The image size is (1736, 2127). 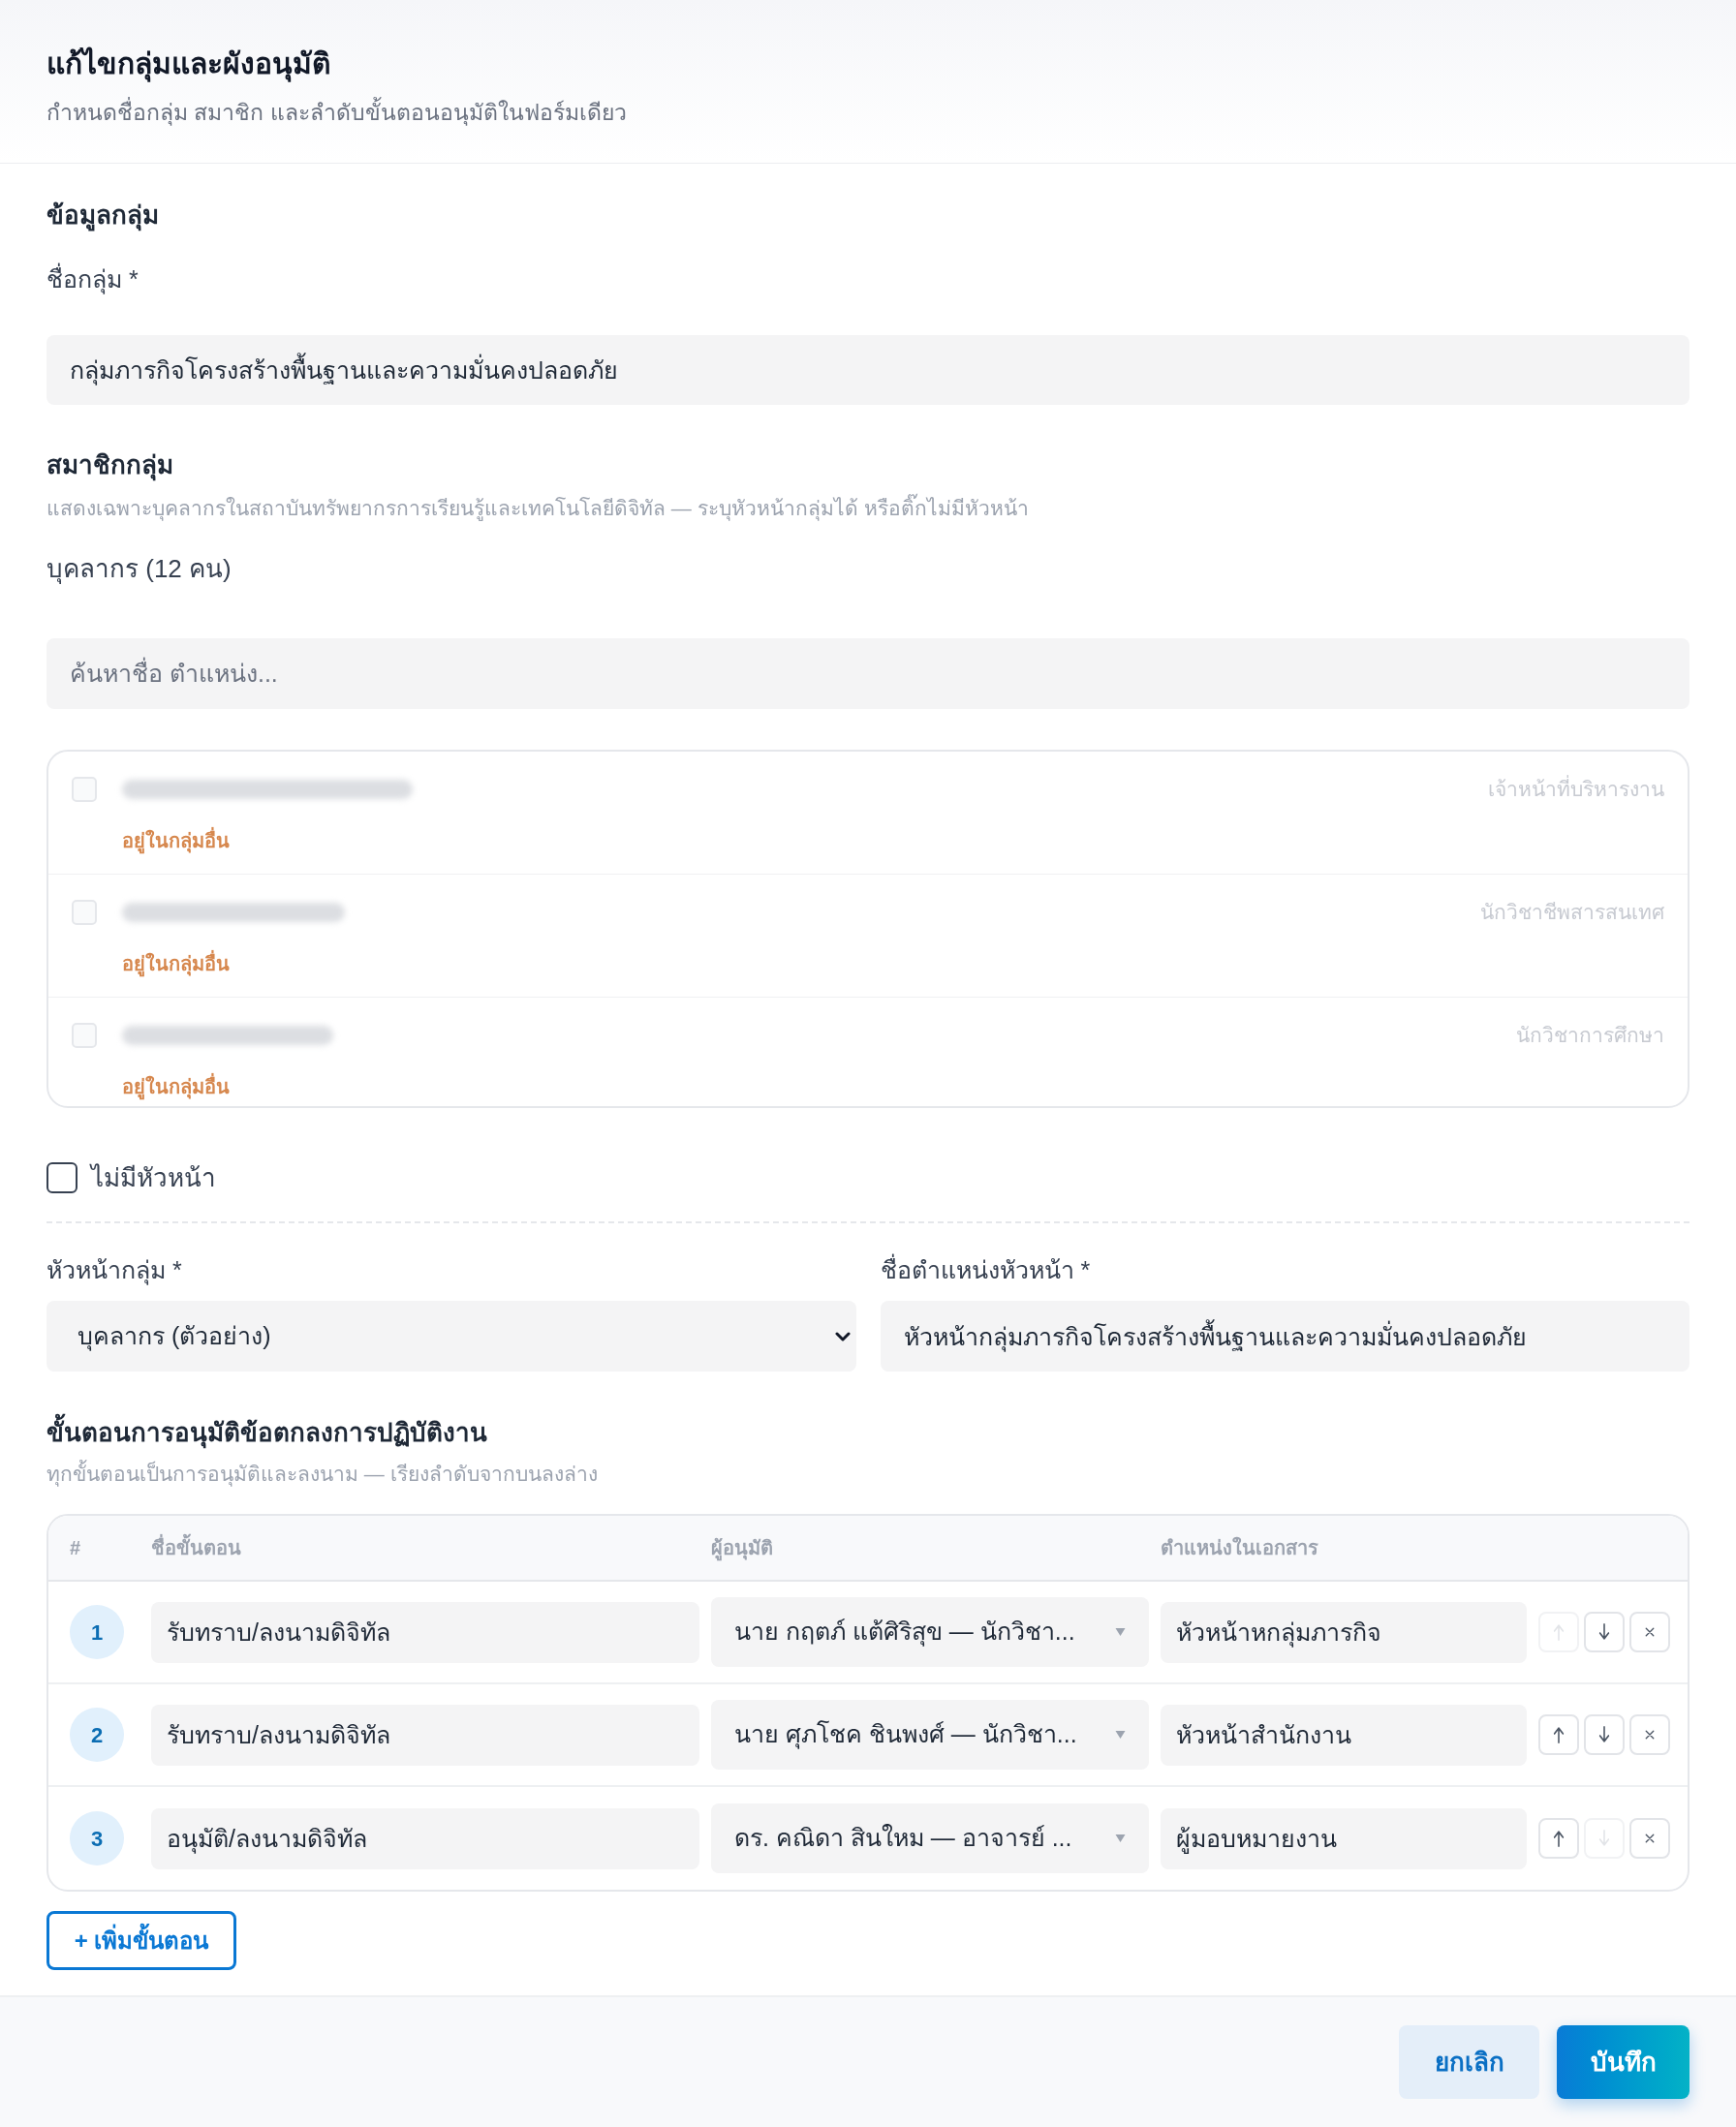 I want to click on section-heading: สมาชิกกลุ่ม, so click(x=110, y=465).